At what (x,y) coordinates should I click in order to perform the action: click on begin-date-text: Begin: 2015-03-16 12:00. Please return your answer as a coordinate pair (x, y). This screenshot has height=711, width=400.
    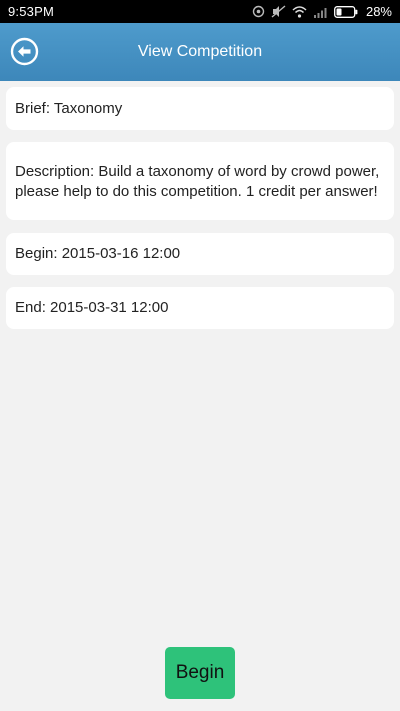
    Looking at the image, I should click on (98, 253).